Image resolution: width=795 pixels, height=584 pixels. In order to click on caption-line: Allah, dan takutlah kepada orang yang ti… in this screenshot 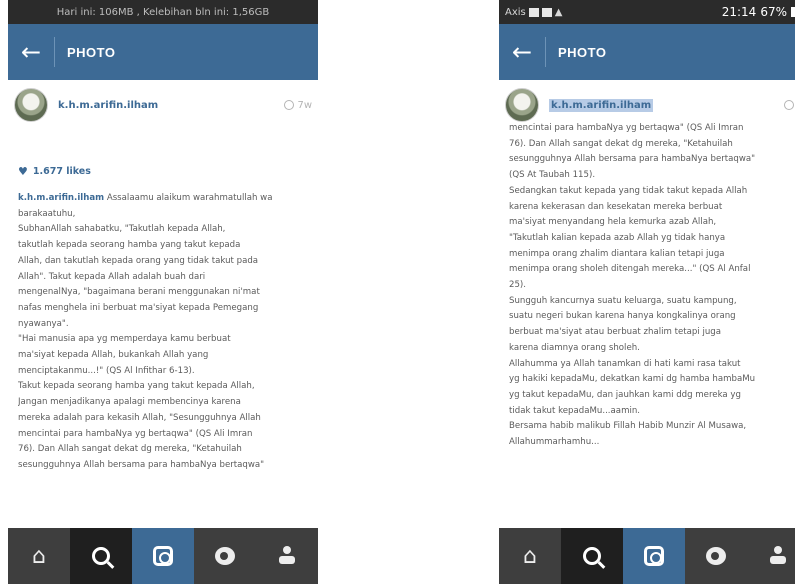, I will do `click(138, 260)`.